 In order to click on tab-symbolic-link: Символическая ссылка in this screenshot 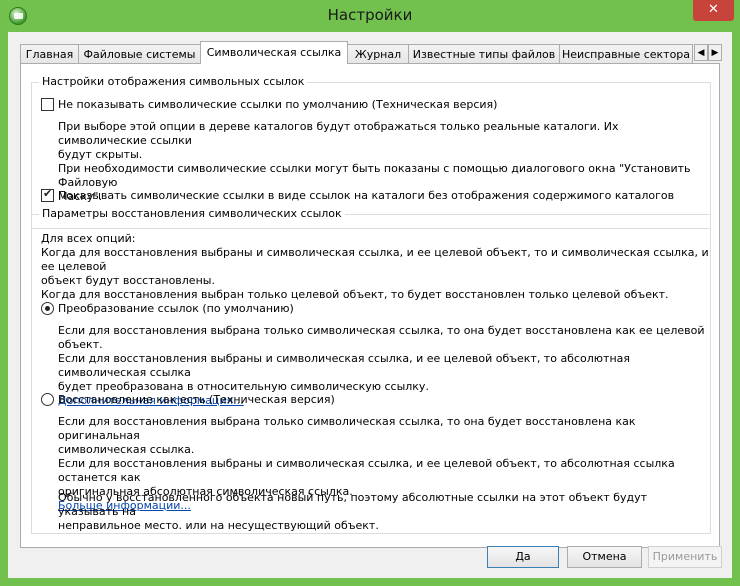, I will do `click(274, 52)`.